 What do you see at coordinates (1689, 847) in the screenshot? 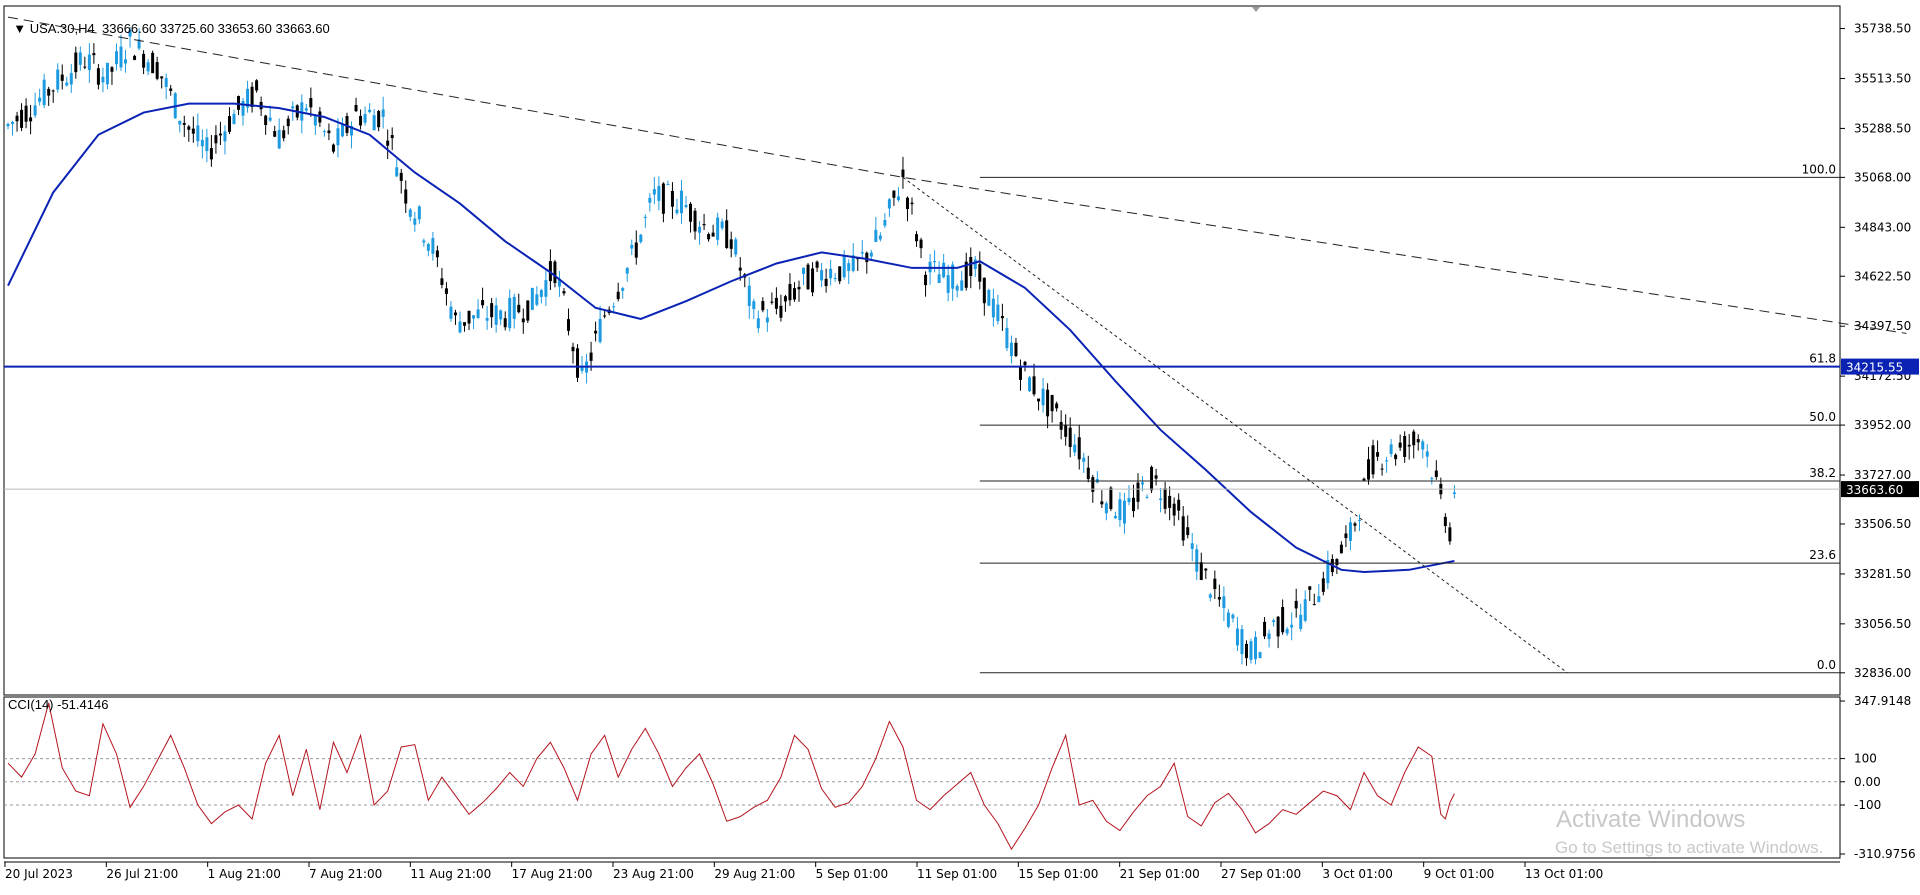
I see `watermark-subtitle: Go to Settings to activate Windows.` at bounding box center [1689, 847].